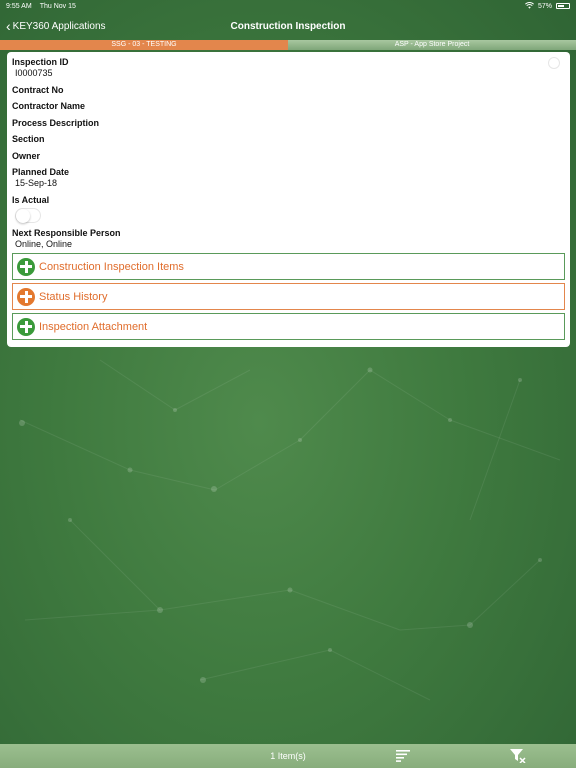  I want to click on section-label-inspection-attachment: Inspection Attachment, so click(93, 326).